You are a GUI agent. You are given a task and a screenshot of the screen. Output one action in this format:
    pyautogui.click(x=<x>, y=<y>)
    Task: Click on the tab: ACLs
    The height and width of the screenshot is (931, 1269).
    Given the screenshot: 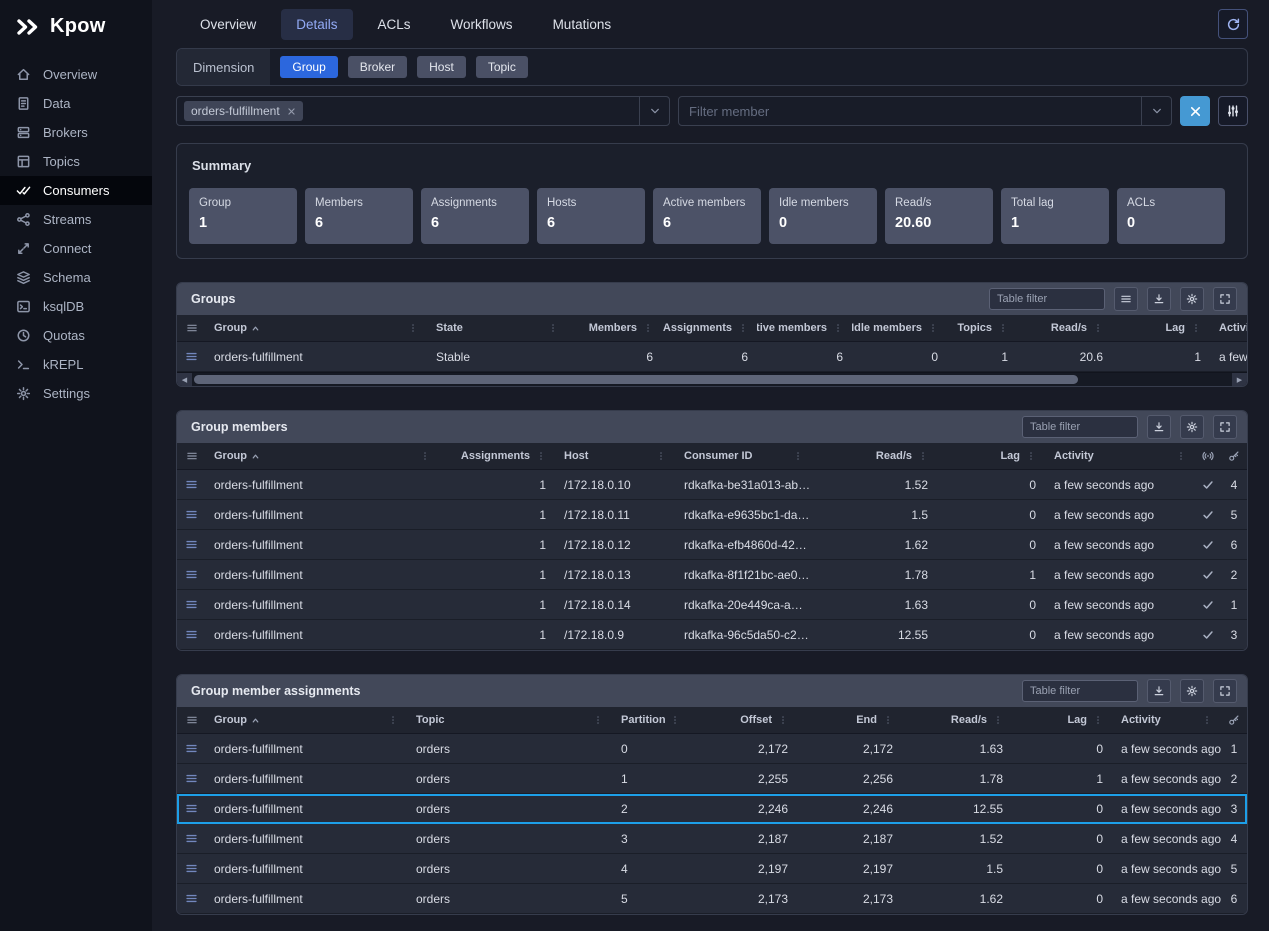 What is the action you would take?
    pyautogui.click(x=394, y=24)
    